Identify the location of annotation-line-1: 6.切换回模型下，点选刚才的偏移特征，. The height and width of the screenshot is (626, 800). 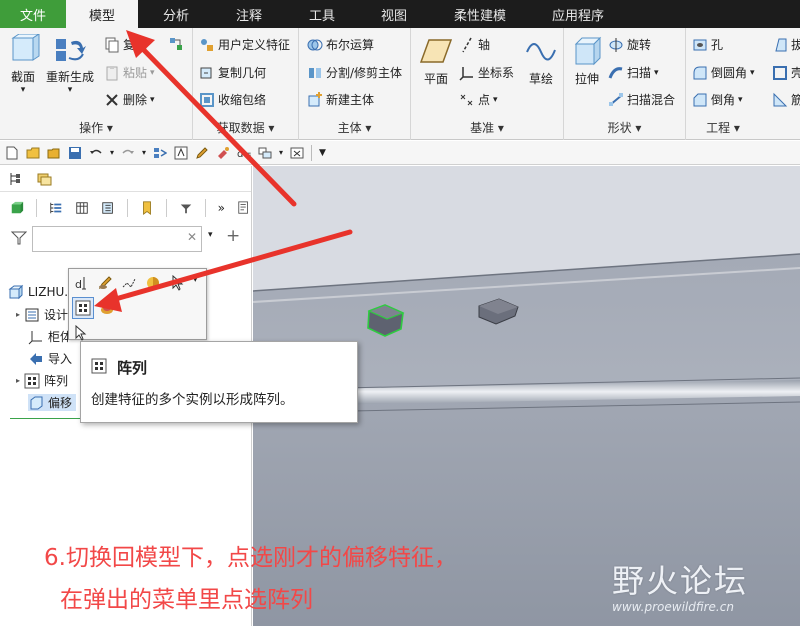
(250, 558).